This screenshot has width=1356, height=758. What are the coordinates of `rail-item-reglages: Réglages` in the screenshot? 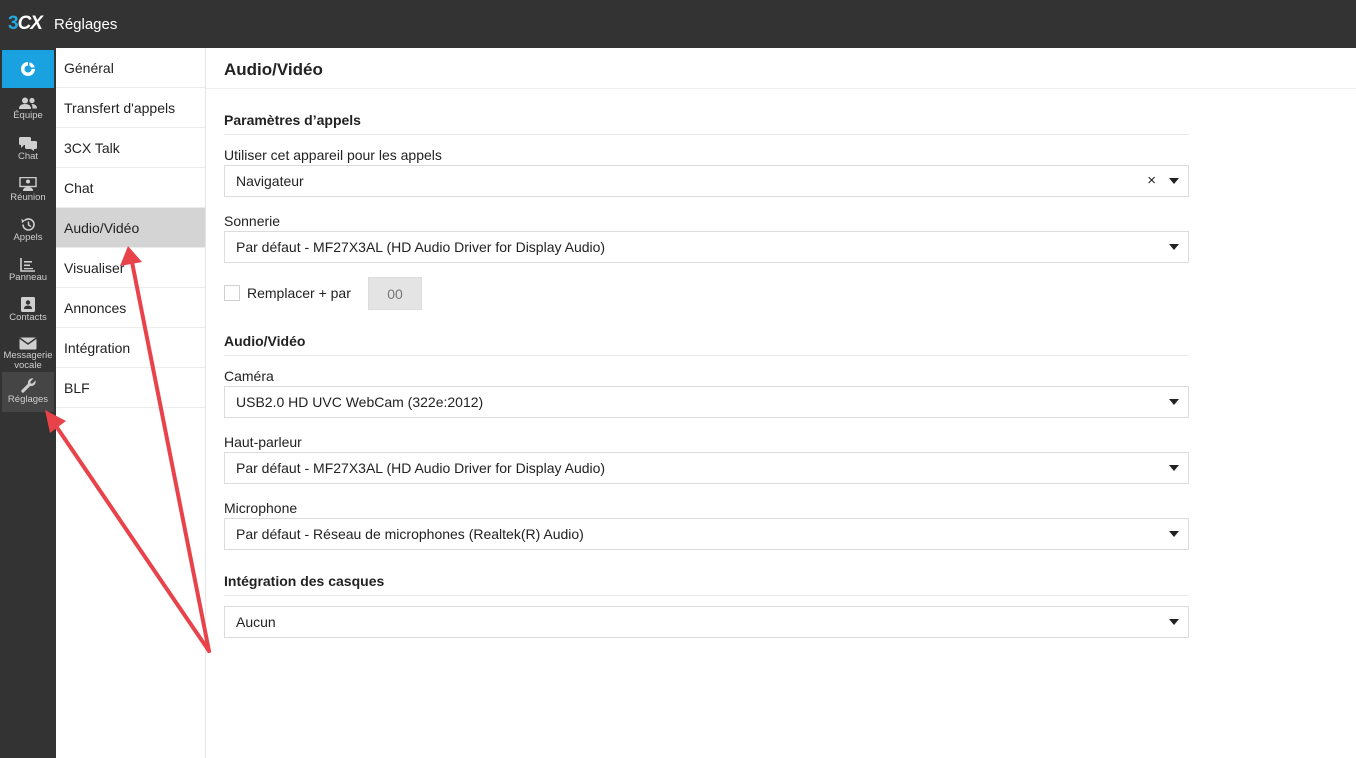 It's located at (28, 392).